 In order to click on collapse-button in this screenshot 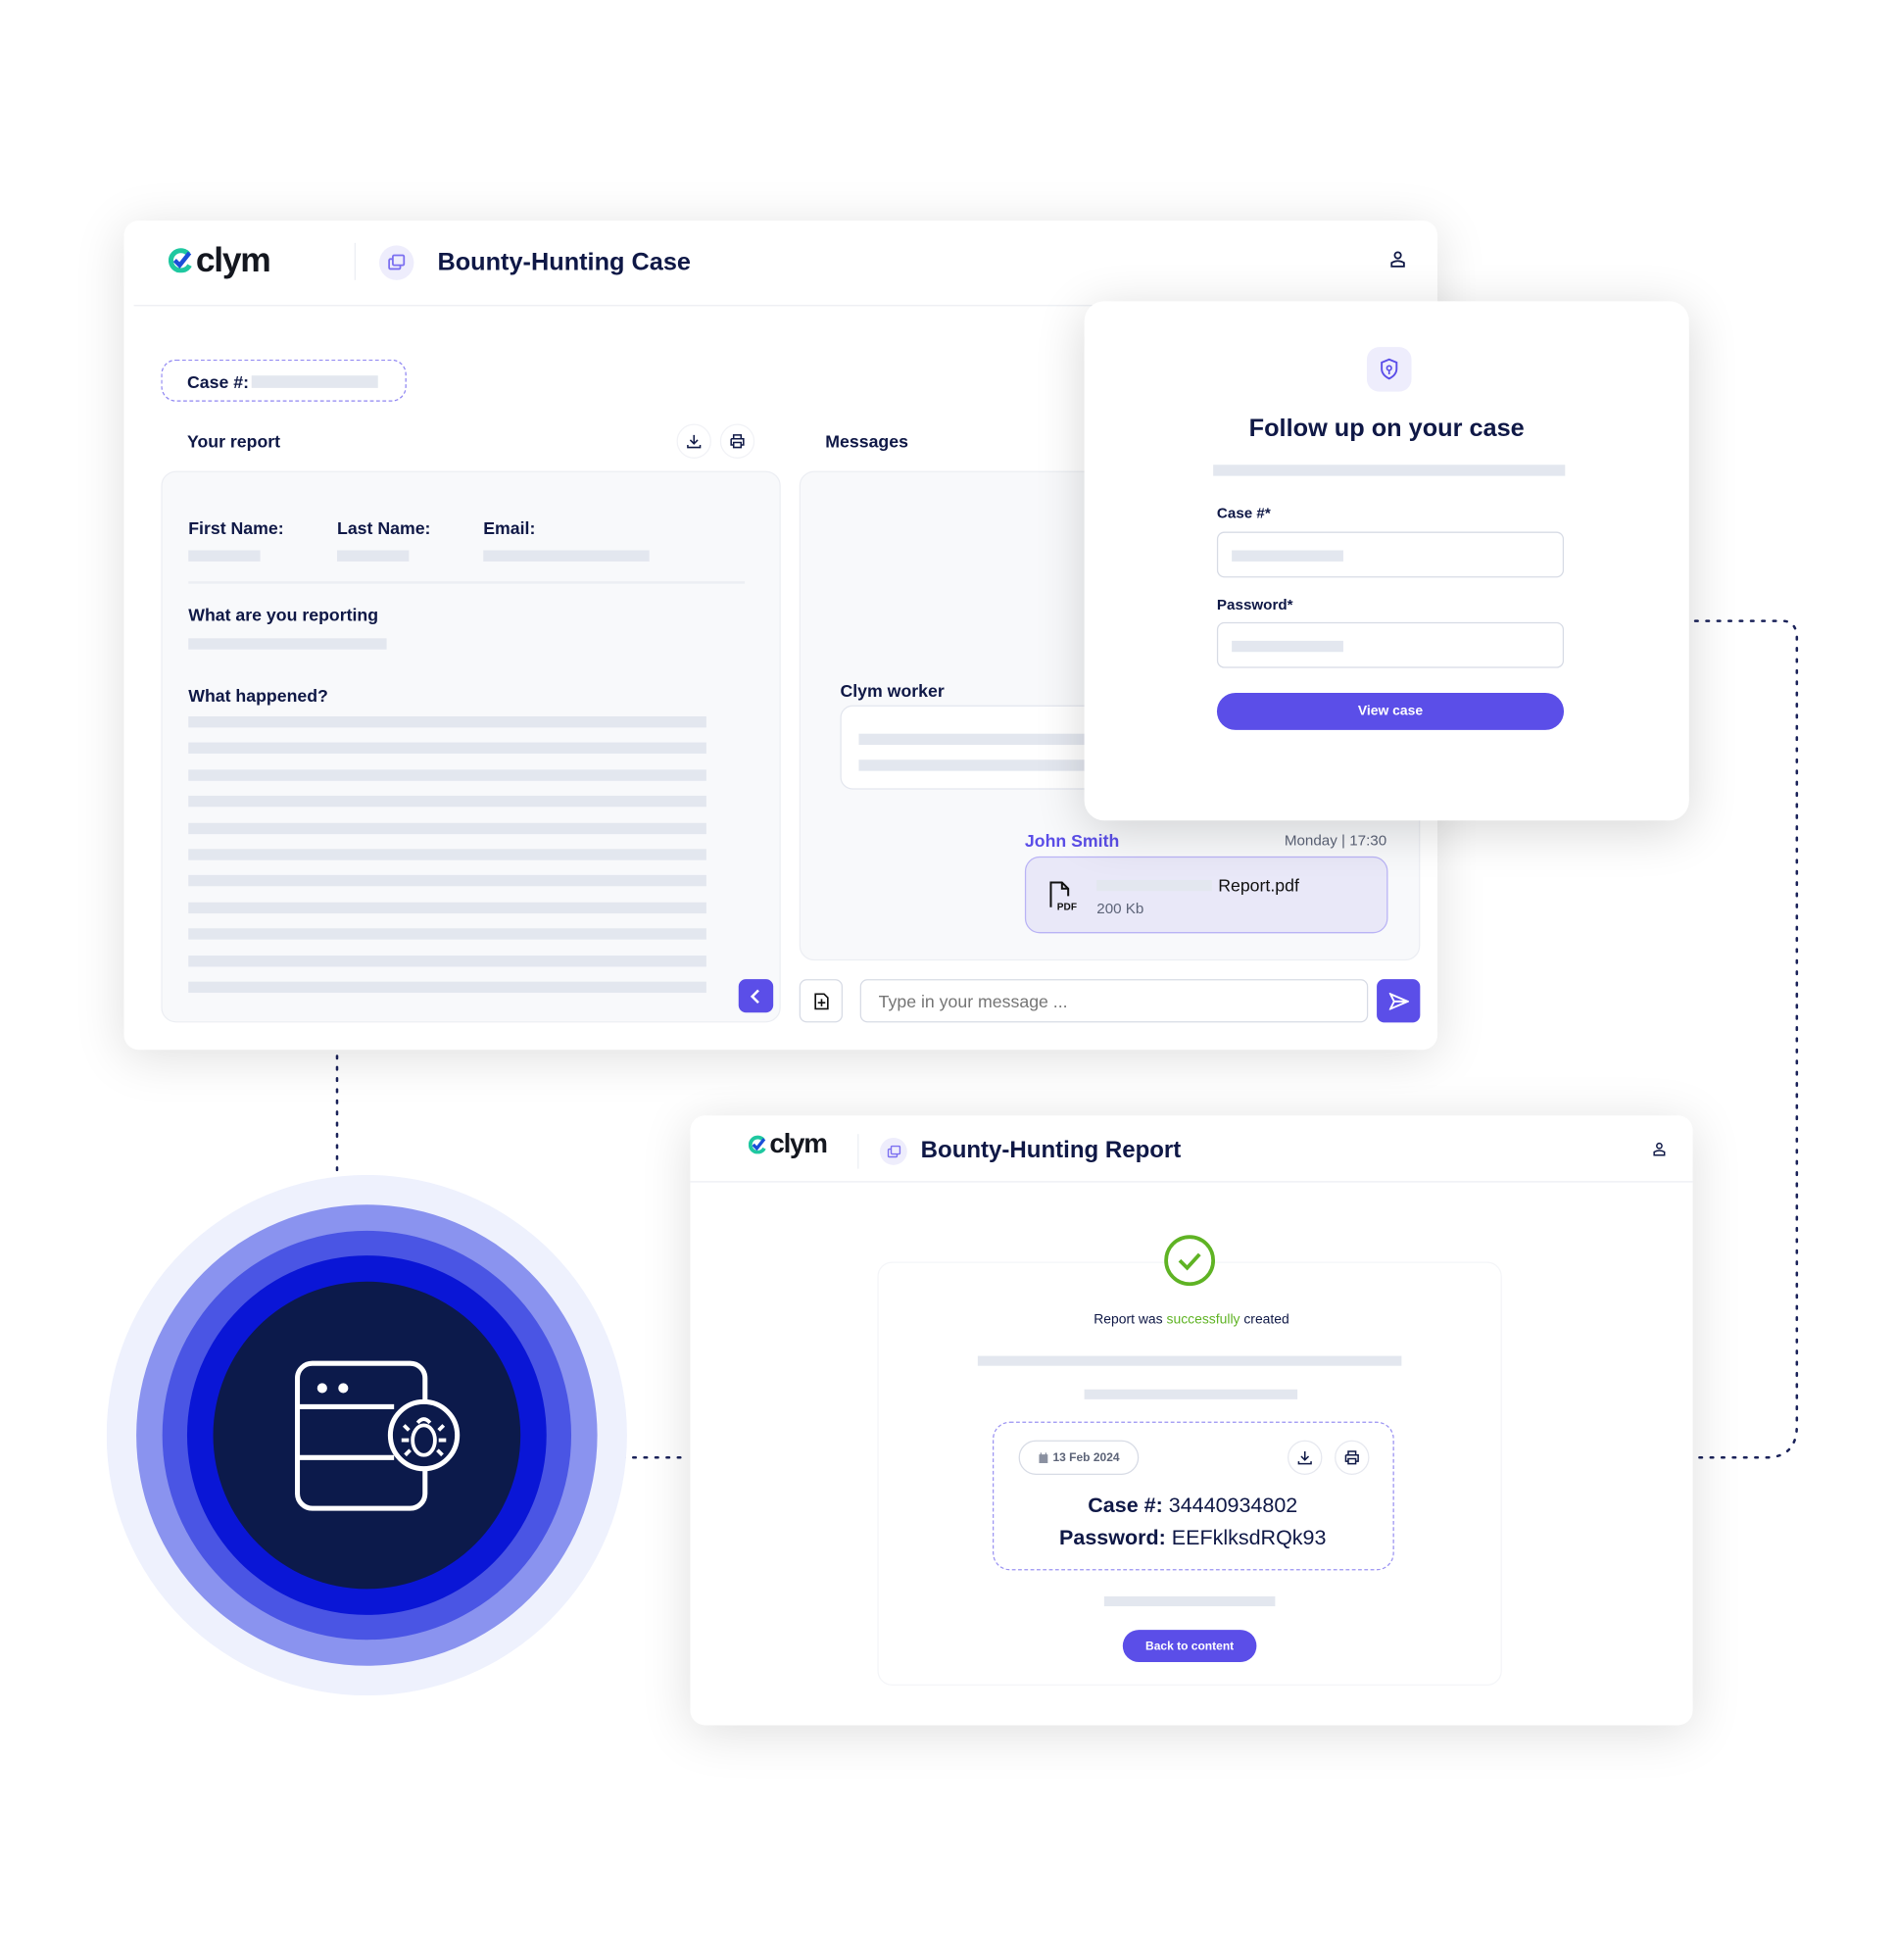, I will do `click(756, 996)`.